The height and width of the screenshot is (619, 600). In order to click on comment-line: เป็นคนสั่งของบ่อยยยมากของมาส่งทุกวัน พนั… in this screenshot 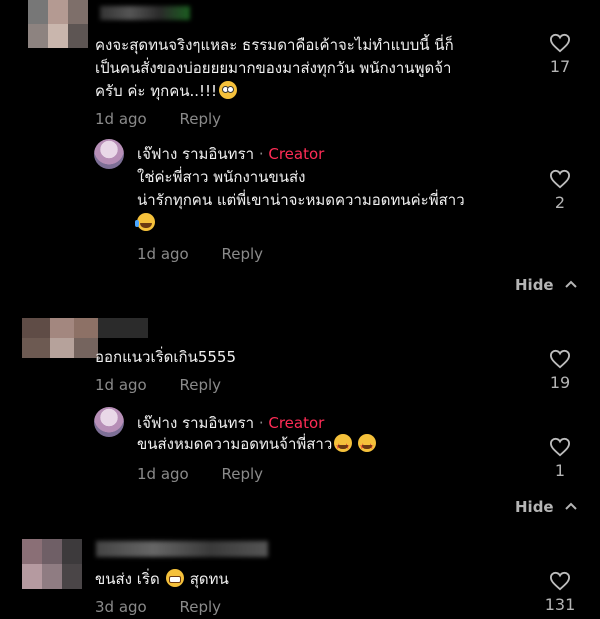, I will do `click(273, 68)`.